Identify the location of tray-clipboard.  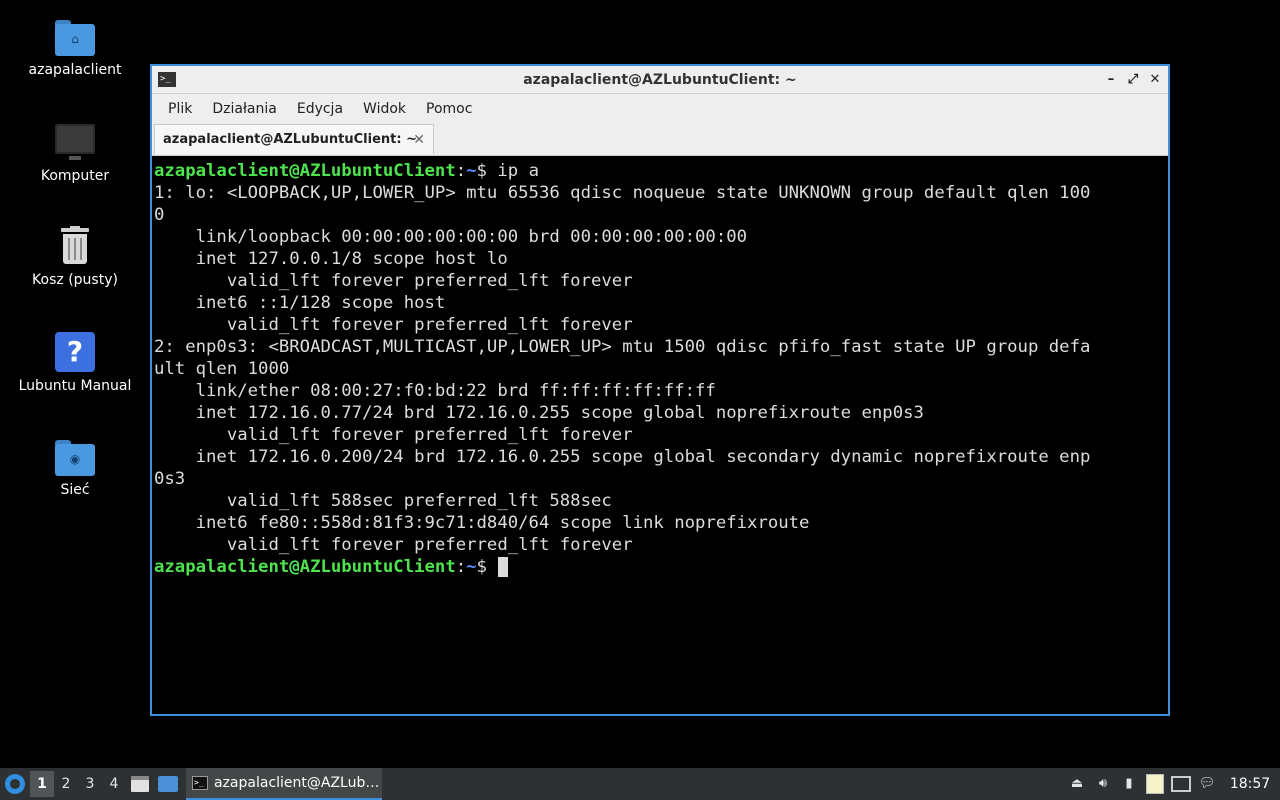
(1155, 784).